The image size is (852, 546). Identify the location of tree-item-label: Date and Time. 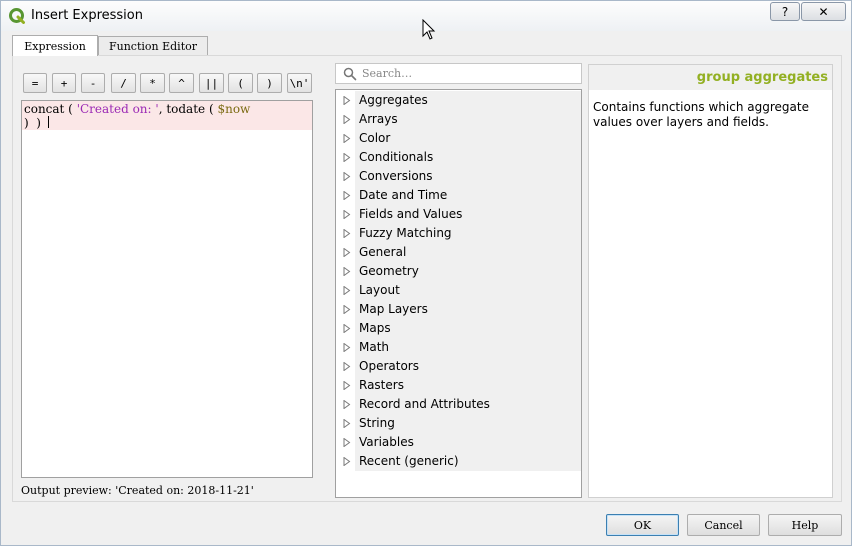
(468, 195).